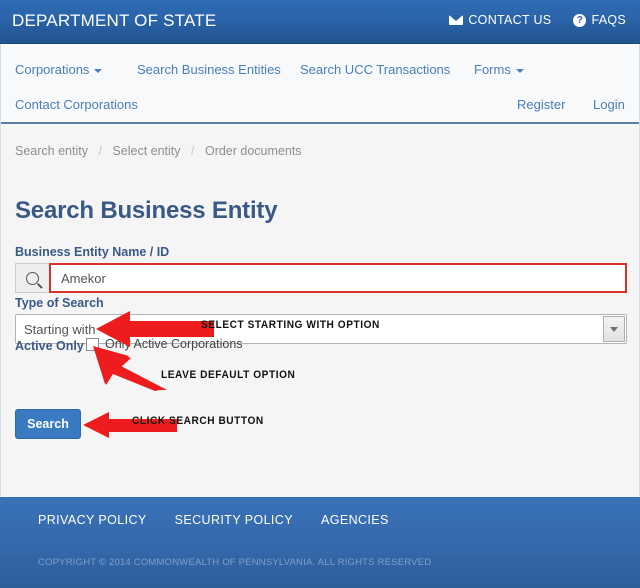 This screenshot has height=588, width=640. What do you see at coordinates (320, 22) in the screenshot?
I see `site-header: DEPARTMENT OF STATE CONTACT US ? FAQS` at bounding box center [320, 22].